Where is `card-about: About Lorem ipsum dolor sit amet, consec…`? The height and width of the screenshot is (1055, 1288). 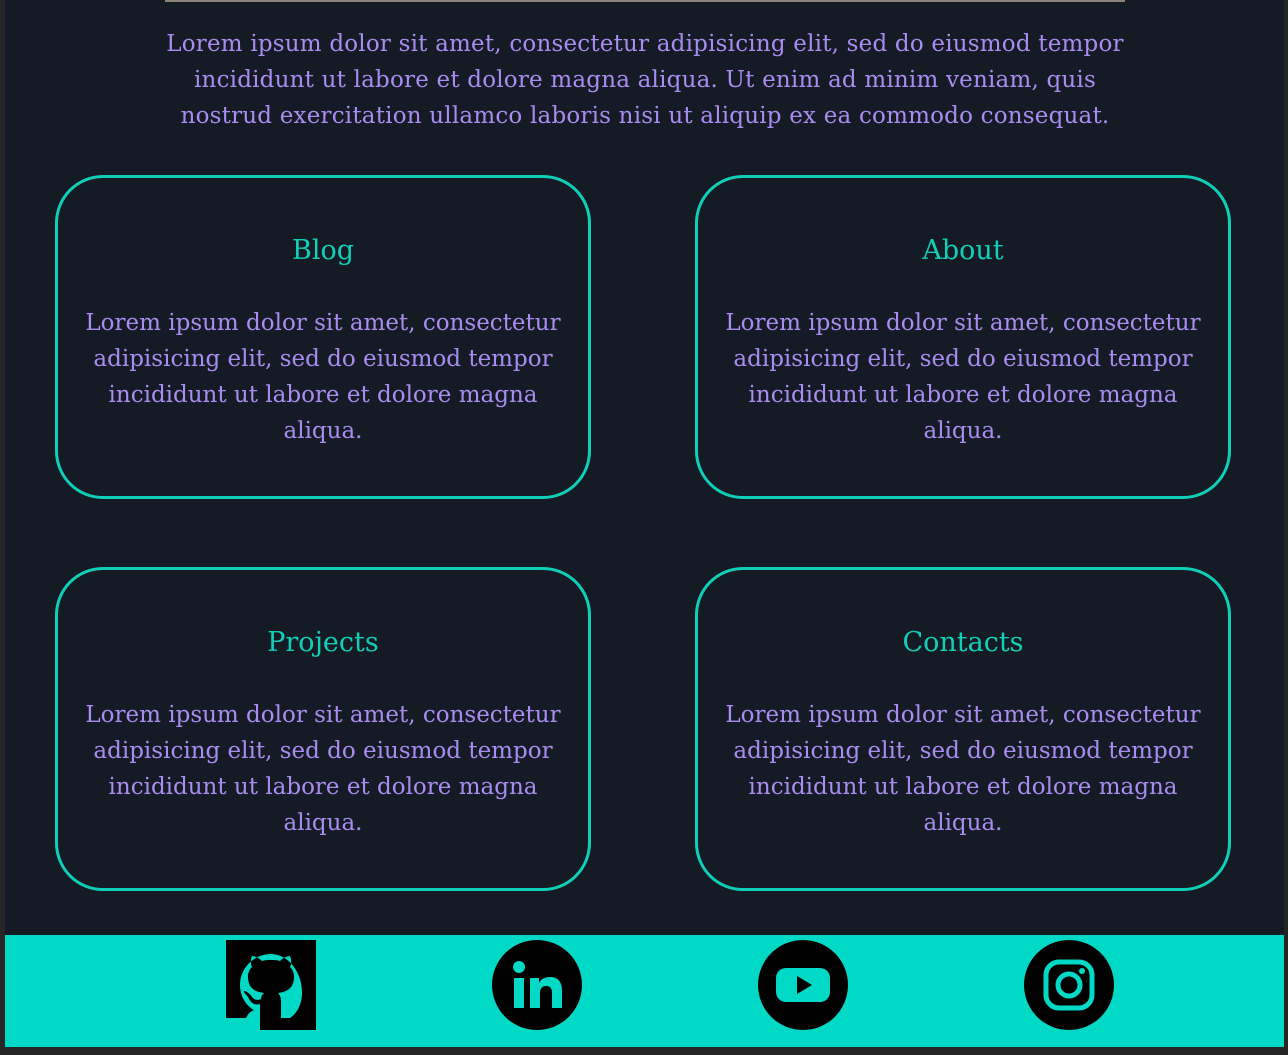
card-about: About Lorem ipsum dolor sit amet, consec… is located at coordinates (963, 337).